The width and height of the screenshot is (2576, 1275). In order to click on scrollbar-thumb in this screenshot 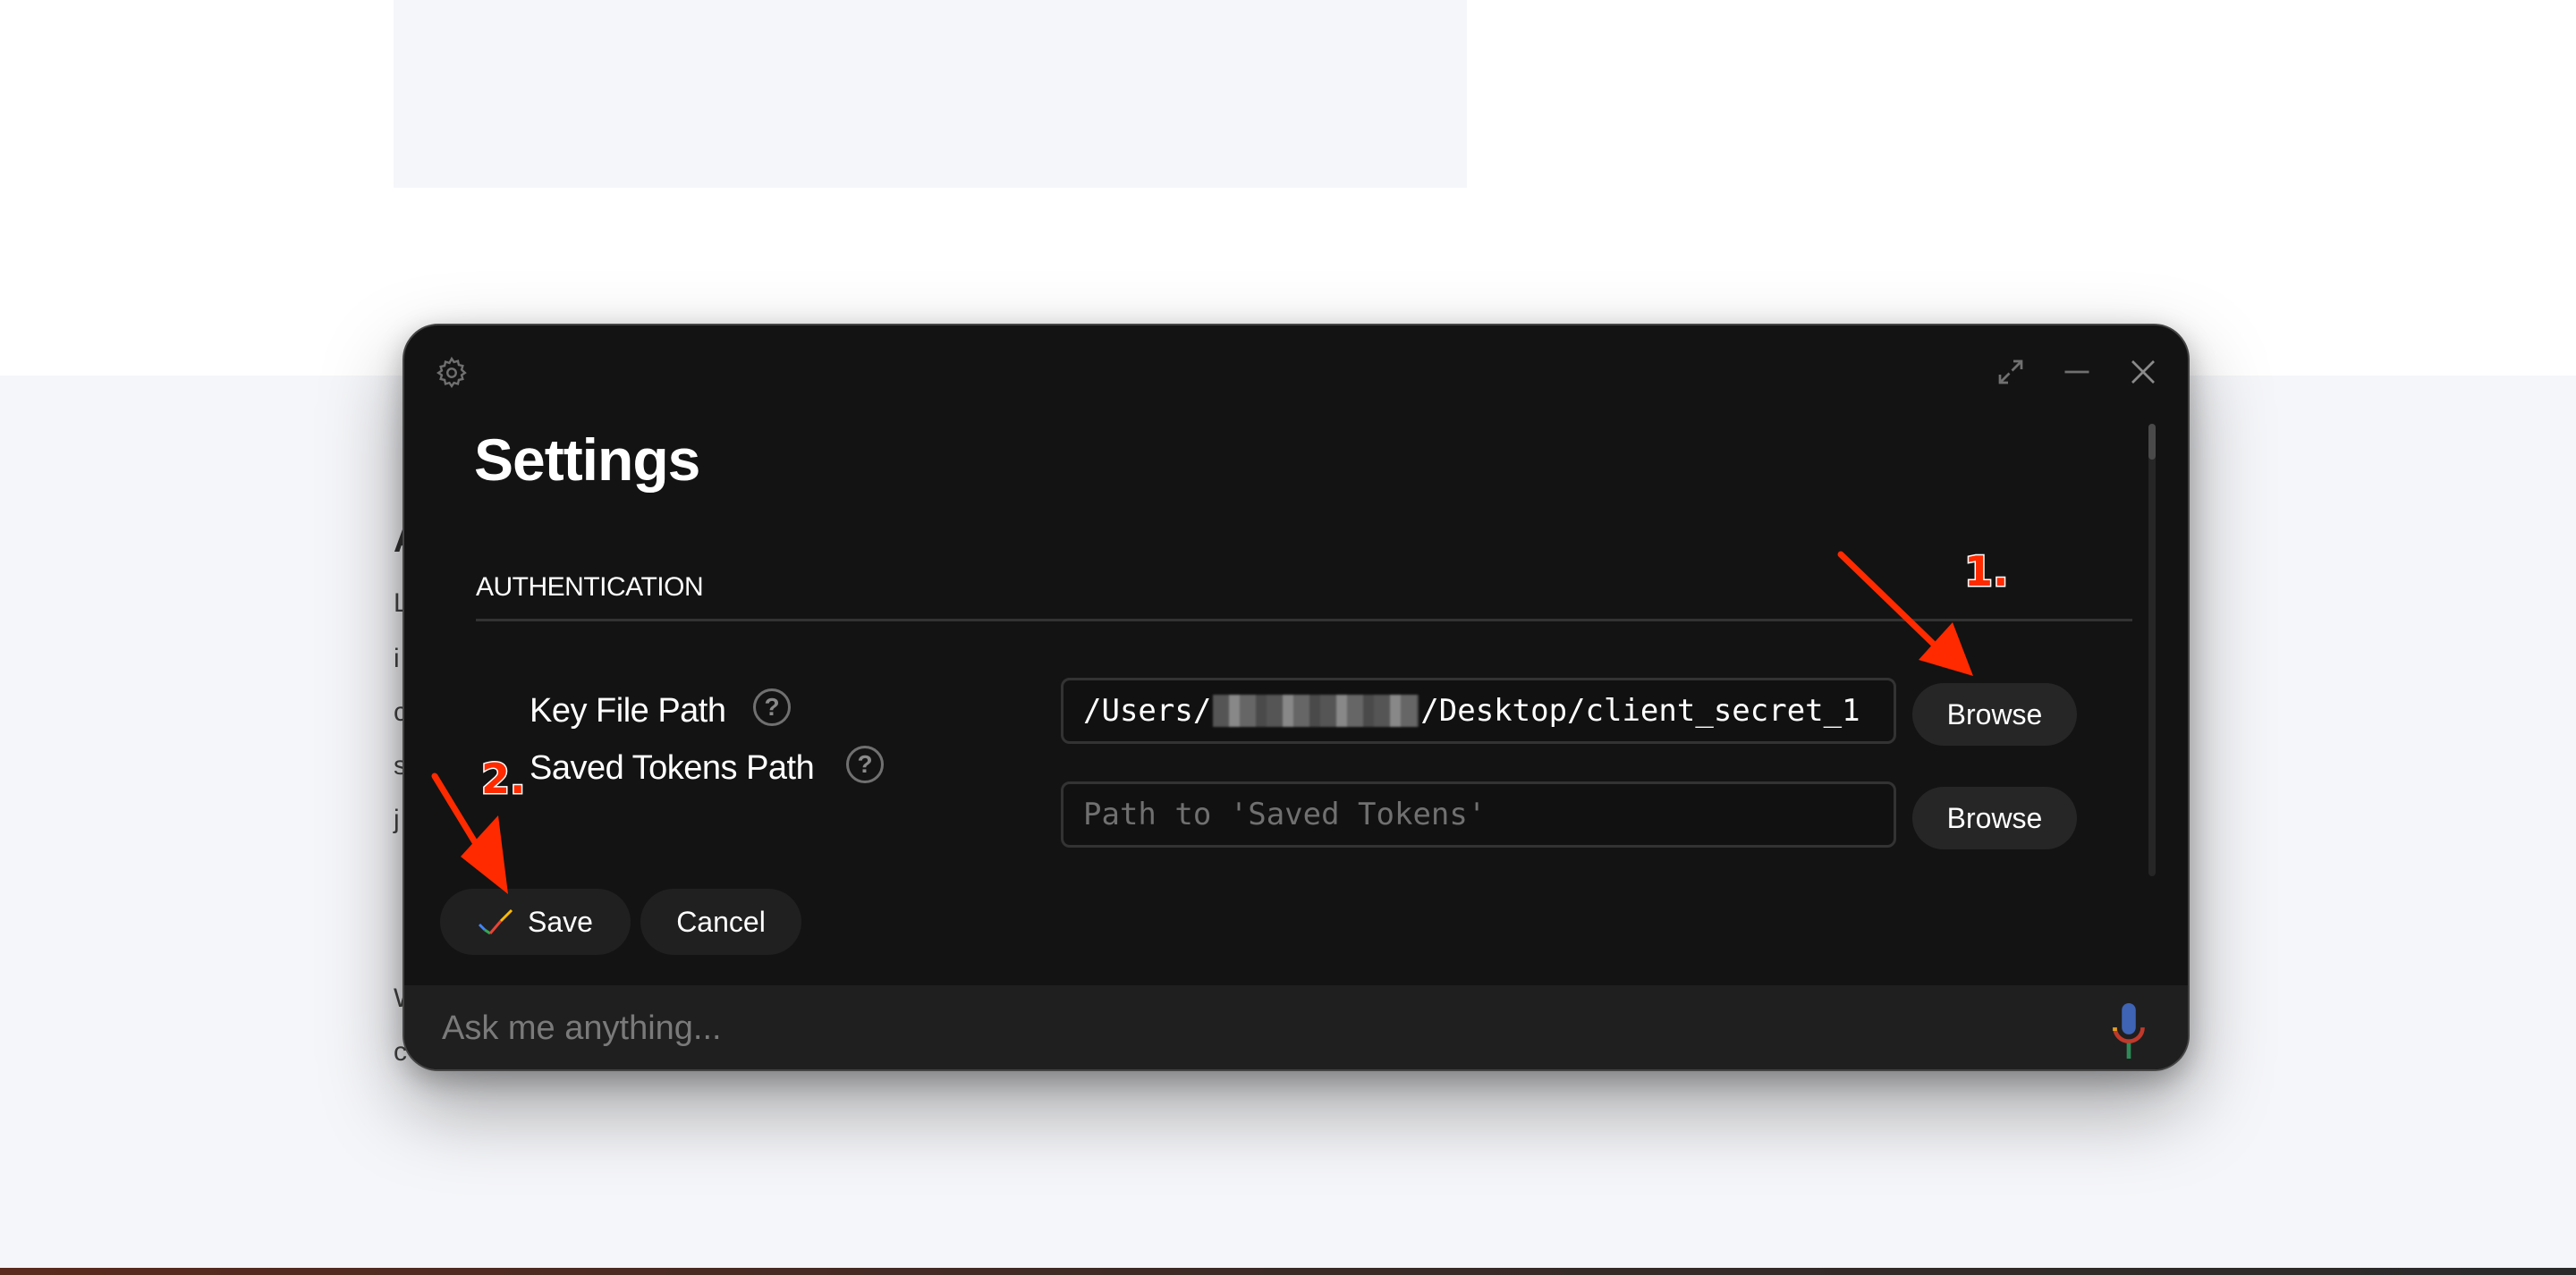, I will do `click(2152, 442)`.